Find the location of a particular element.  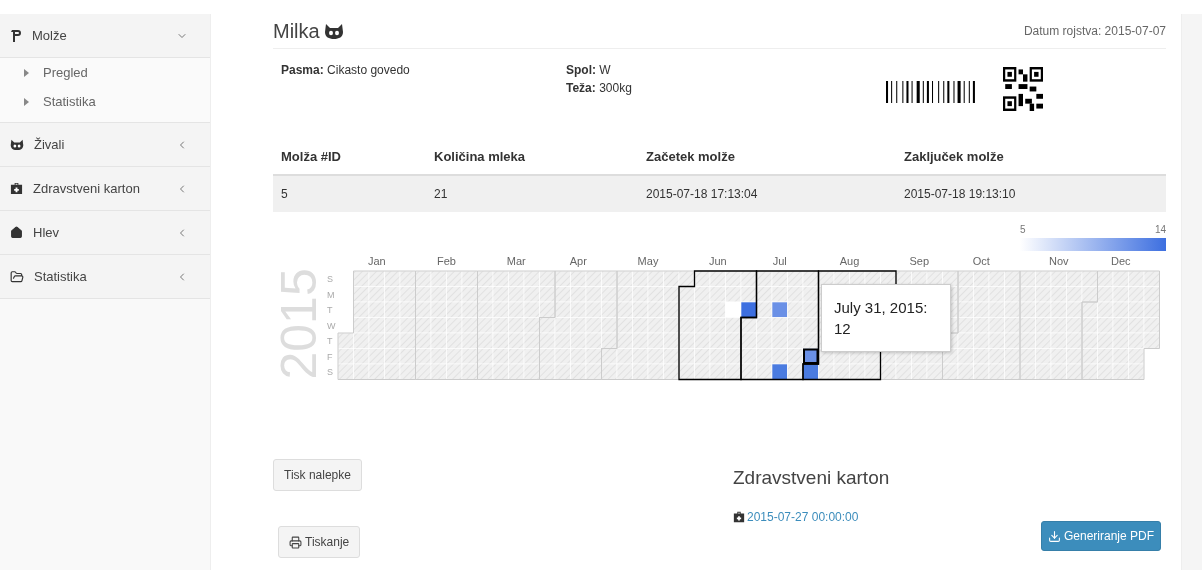

generate-pdf-button: Generiranje PDF is located at coordinates (1100, 536).